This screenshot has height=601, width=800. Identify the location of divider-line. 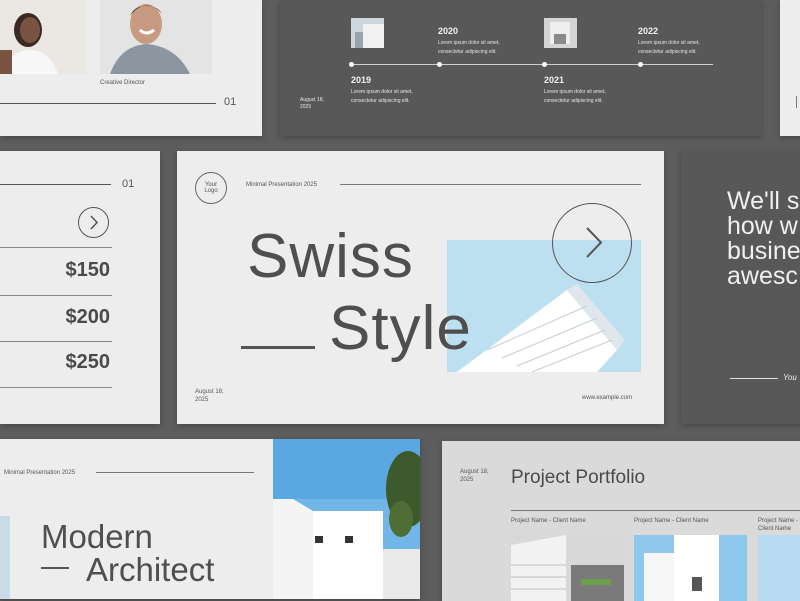
(108, 103).